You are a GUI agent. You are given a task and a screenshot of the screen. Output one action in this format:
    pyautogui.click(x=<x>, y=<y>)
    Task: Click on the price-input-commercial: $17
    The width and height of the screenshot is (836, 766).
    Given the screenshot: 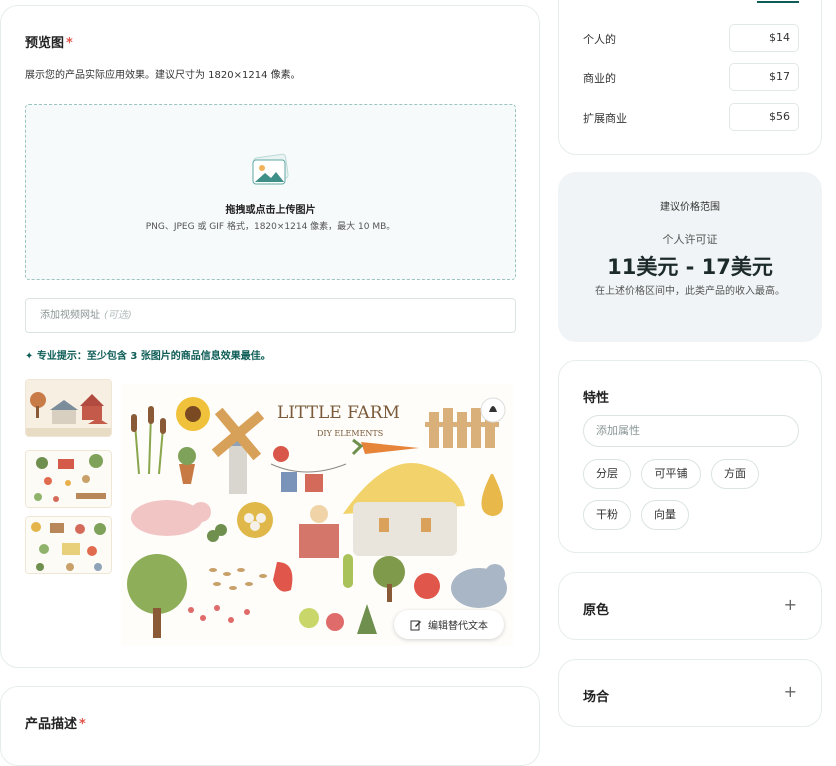 What is the action you would take?
    pyautogui.click(x=764, y=77)
    